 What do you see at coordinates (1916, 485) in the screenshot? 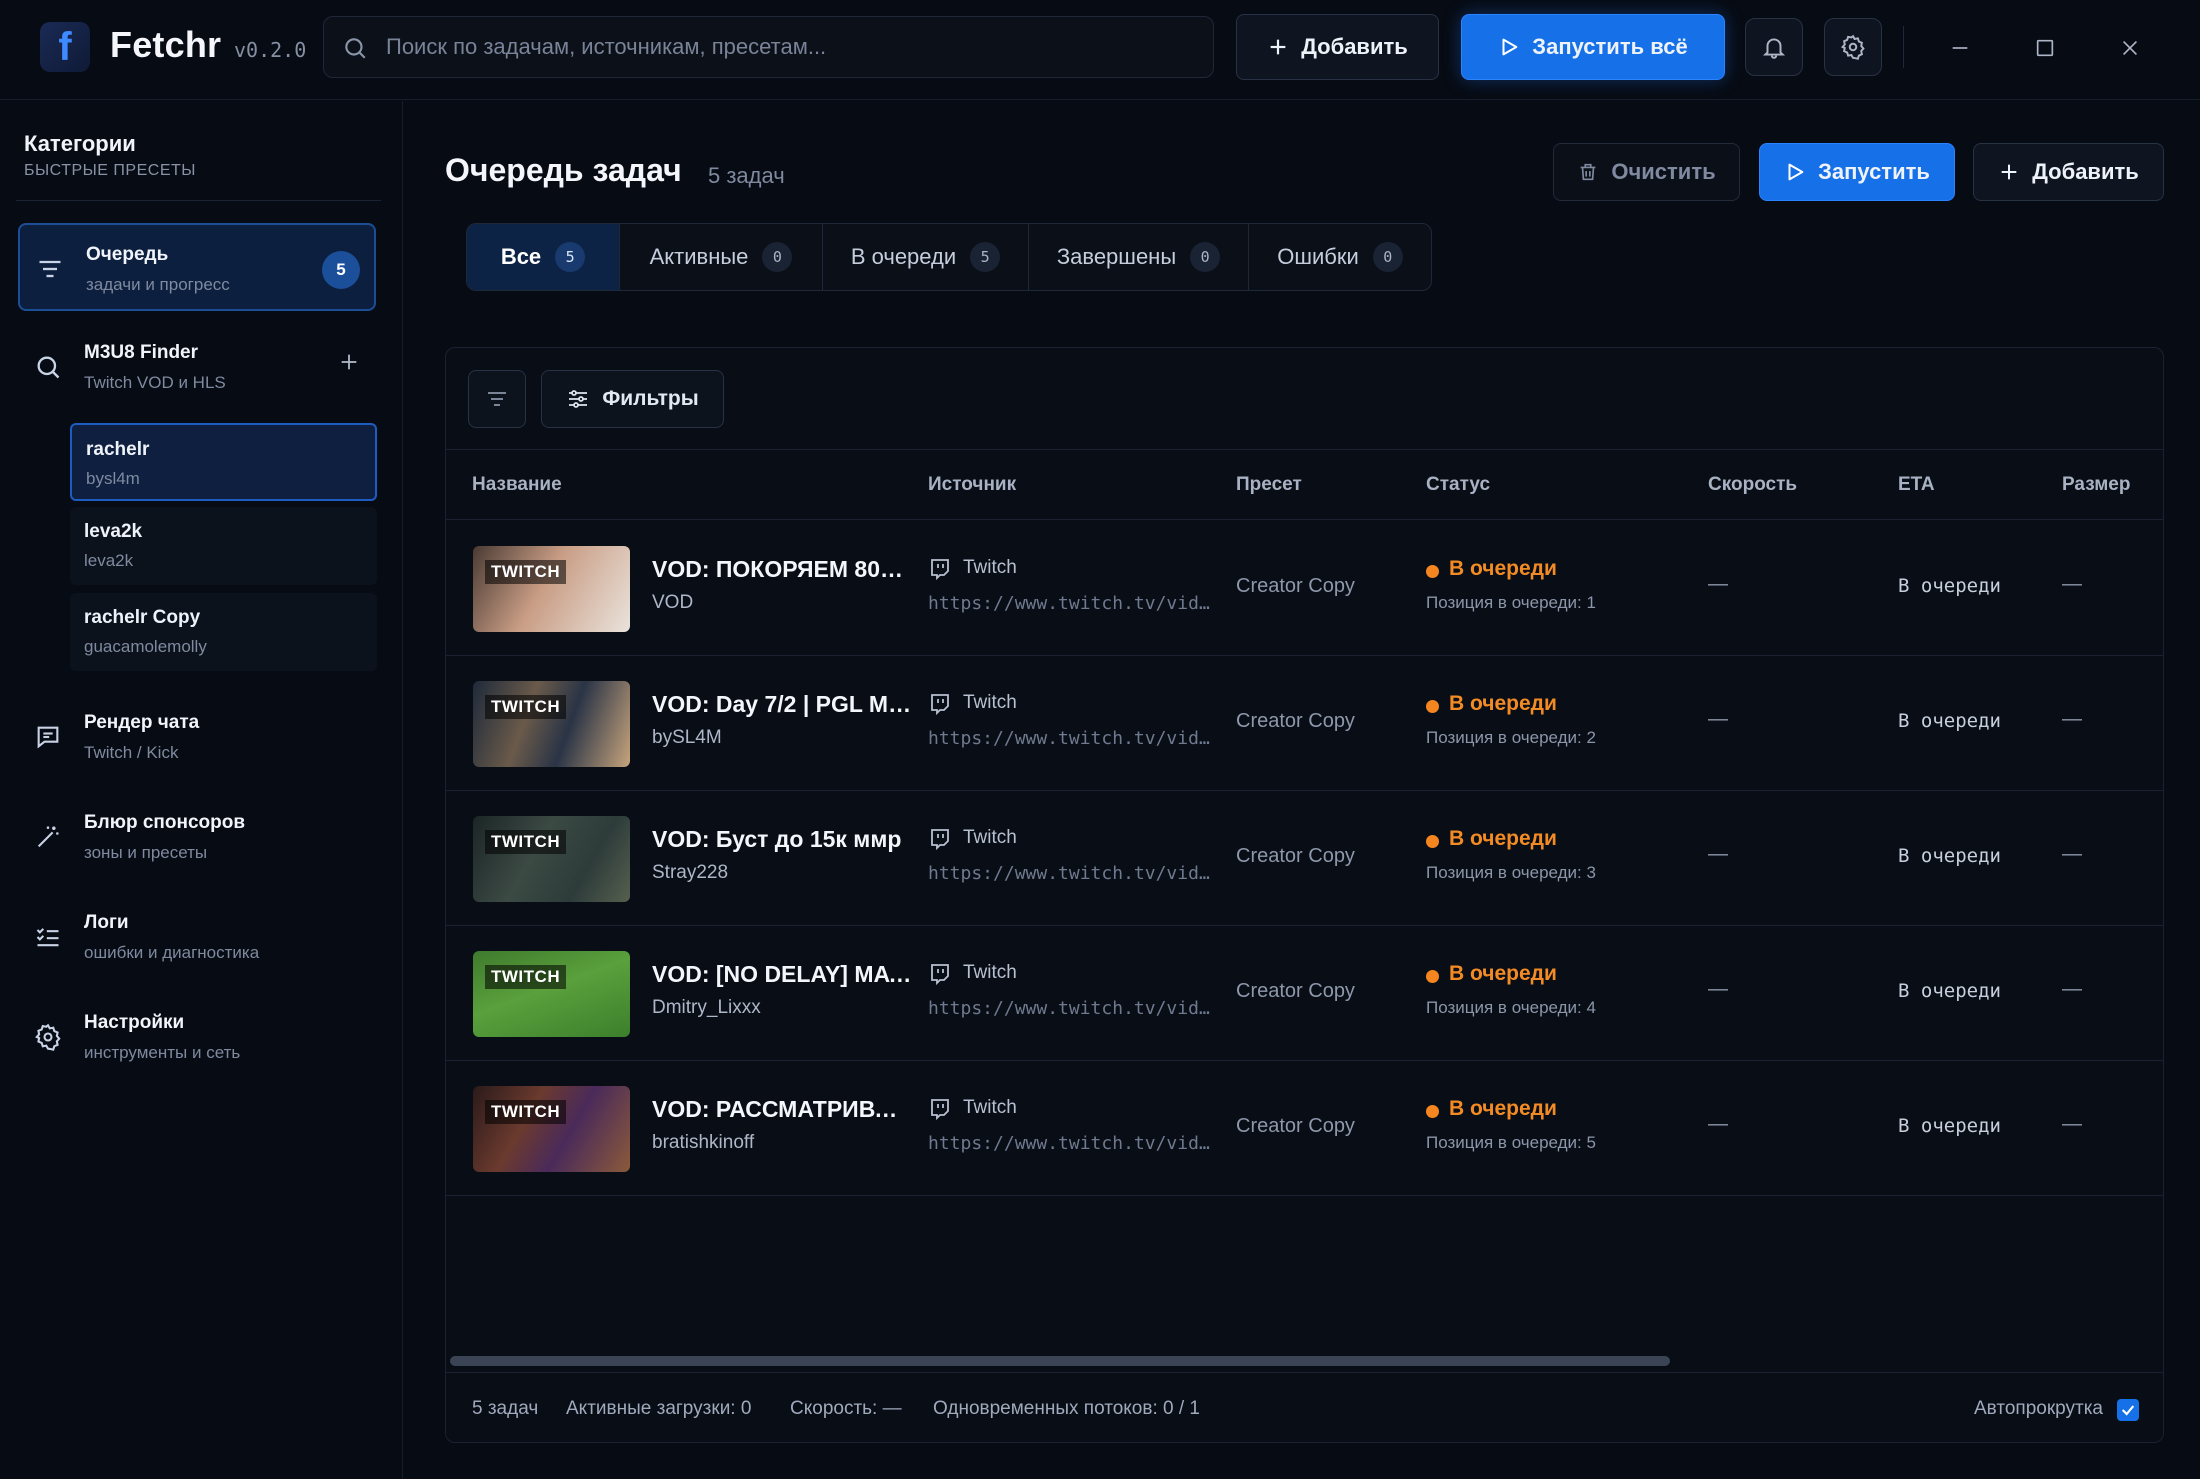
I see `column-header-eta: ETA` at bounding box center [1916, 485].